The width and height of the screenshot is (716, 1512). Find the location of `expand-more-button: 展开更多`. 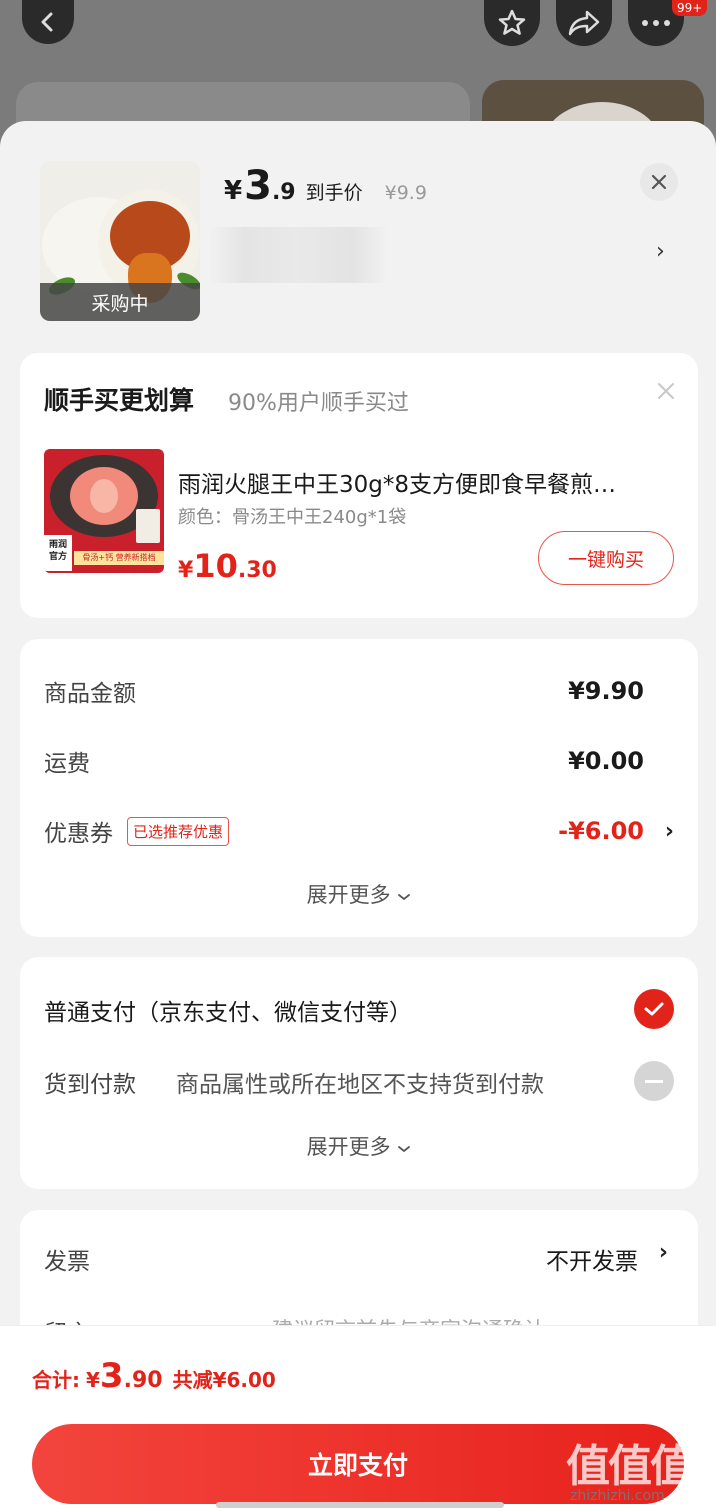

expand-more-button: 展开更多 is located at coordinates (359, 894).